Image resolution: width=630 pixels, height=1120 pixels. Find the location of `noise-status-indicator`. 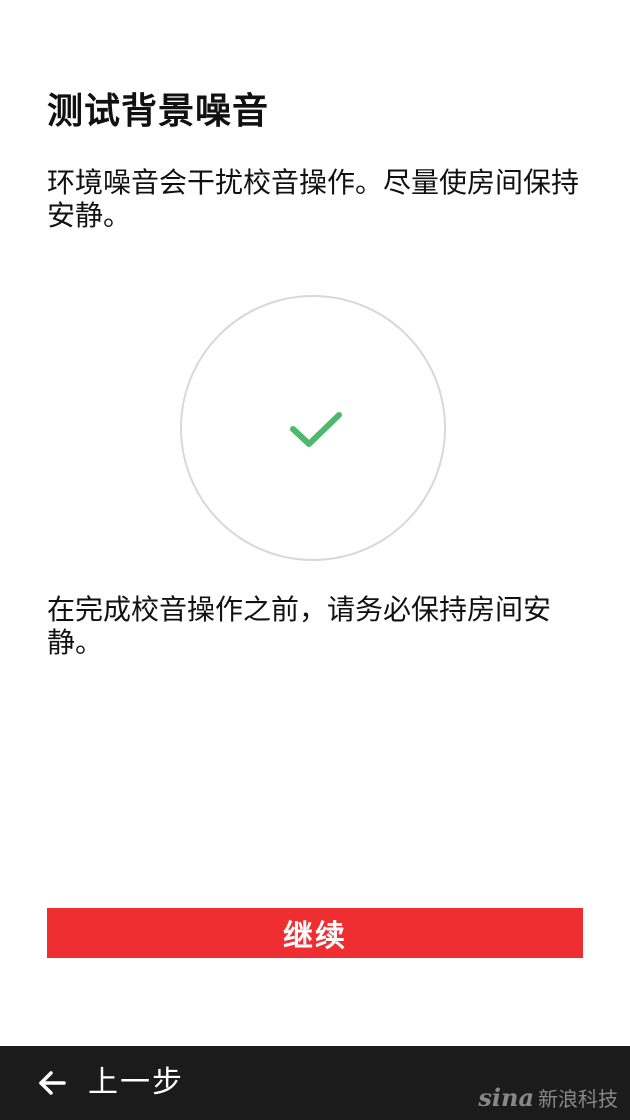

noise-status-indicator is located at coordinates (313, 428).